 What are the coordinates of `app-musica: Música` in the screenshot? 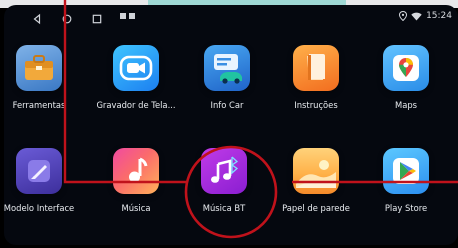 It's located at (136, 180).